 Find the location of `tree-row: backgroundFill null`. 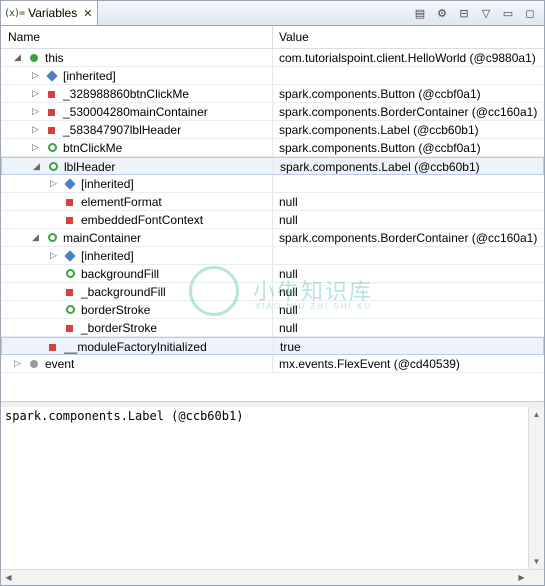

tree-row: backgroundFill null is located at coordinates (272, 274).